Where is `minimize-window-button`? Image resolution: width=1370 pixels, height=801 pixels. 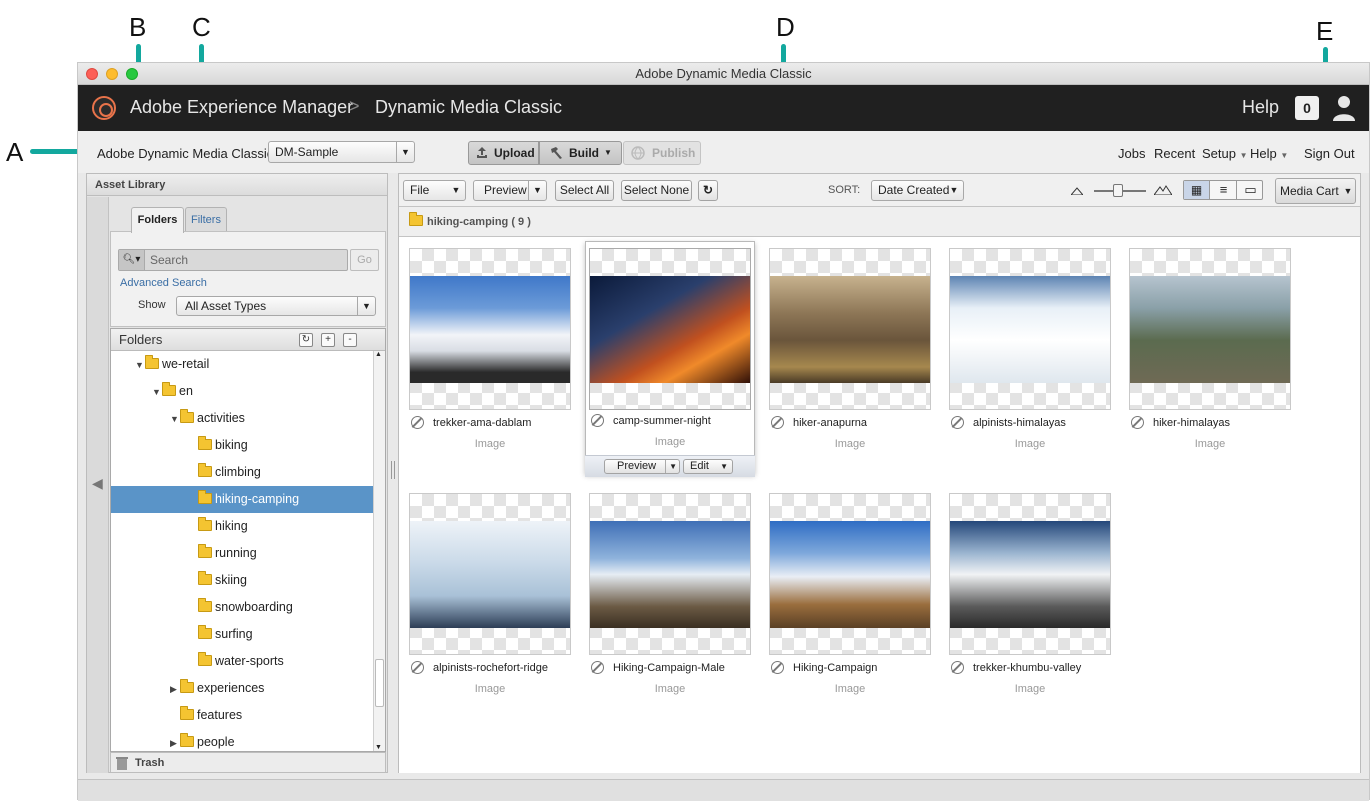 minimize-window-button is located at coordinates (112, 74).